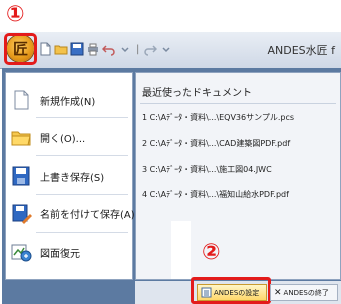 Image resolution: width=341 pixels, height=304 pixels. What do you see at coordinates (21, 138) in the screenshot?
I see `folder-open-icon` at bounding box center [21, 138].